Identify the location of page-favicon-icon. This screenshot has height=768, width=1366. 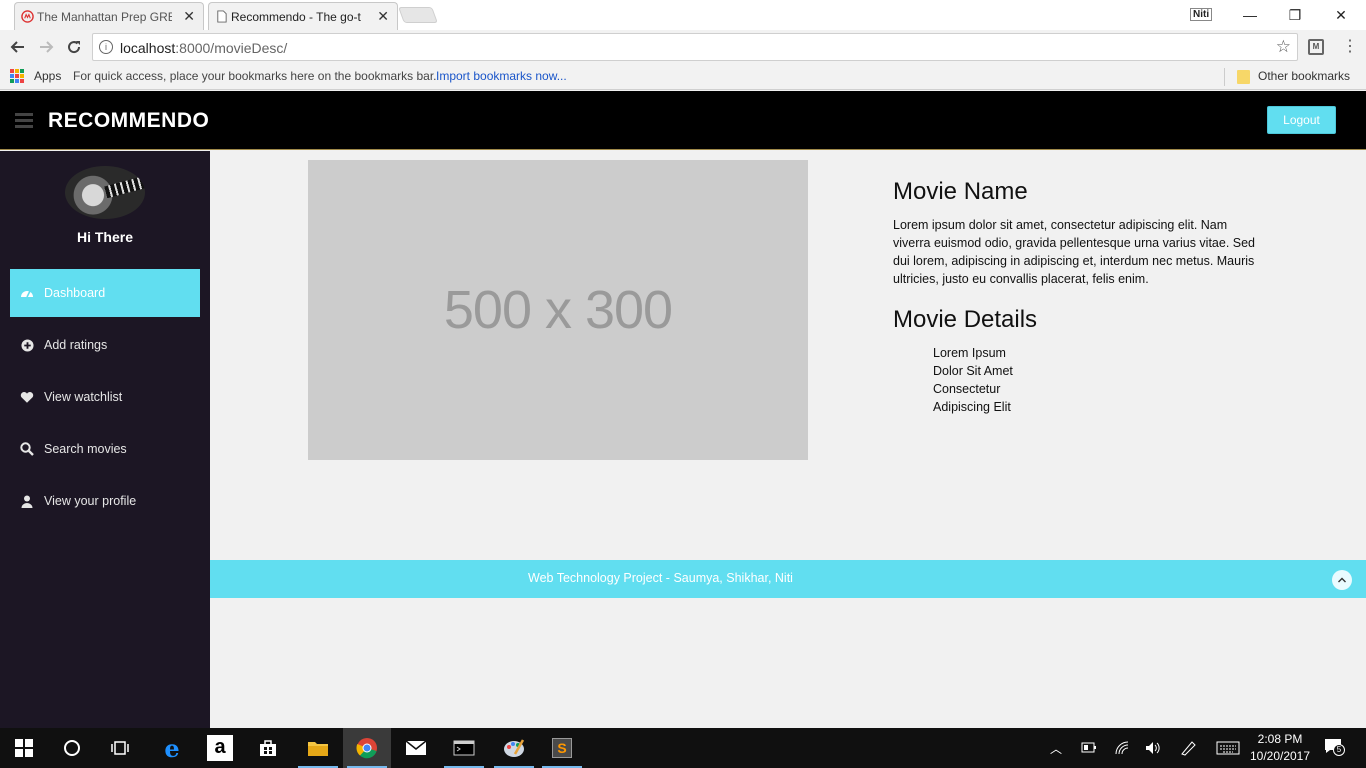
(222, 16).